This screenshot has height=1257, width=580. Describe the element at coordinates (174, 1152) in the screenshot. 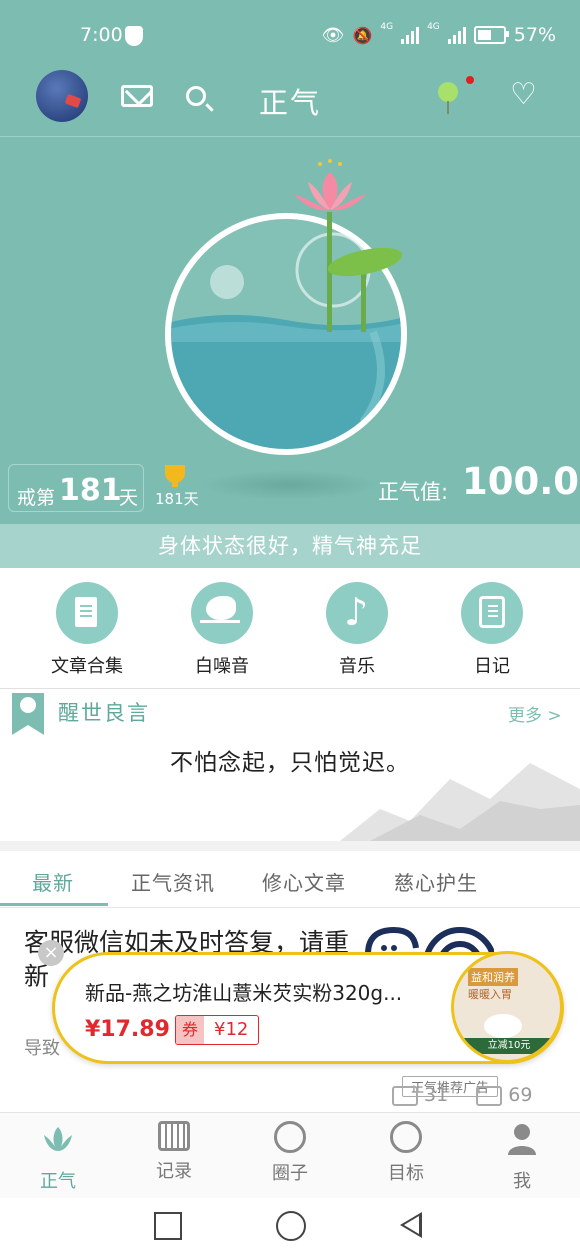

I see `nav-record: 记录` at that location.